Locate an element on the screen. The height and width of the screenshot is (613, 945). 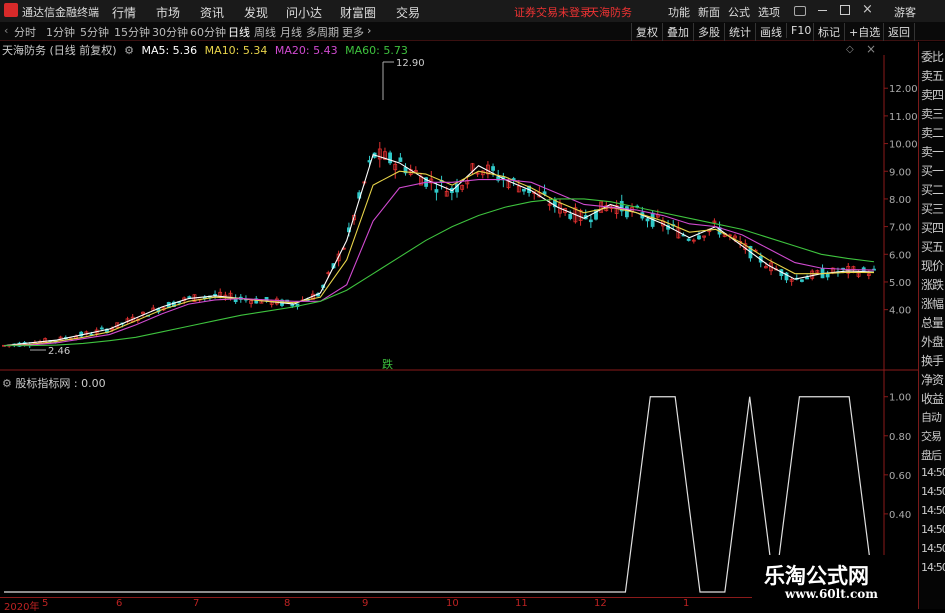
indicator-legend: ⚙ 股标指标网 : 0.00 is located at coordinates (54, 383).